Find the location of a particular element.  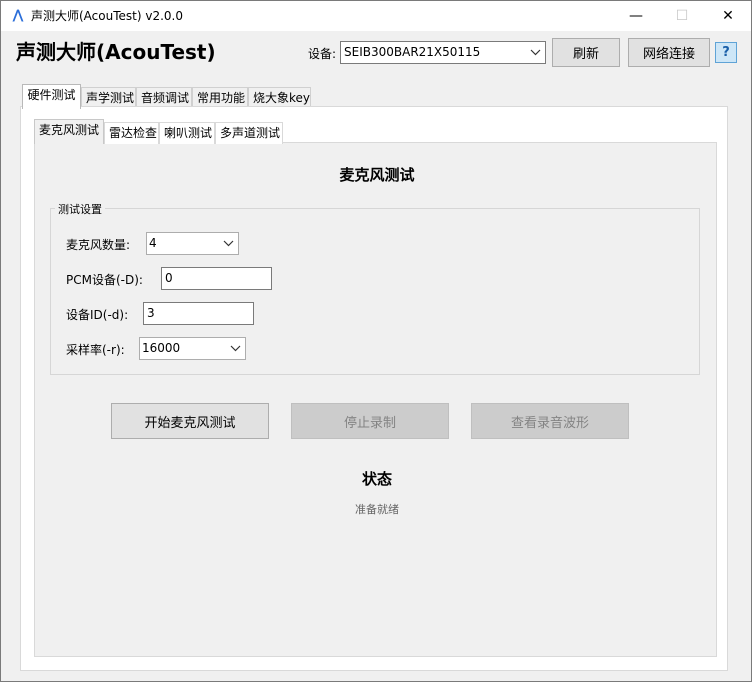

tab-speaker-test: 喇叭测试 is located at coordinates (187, 133).